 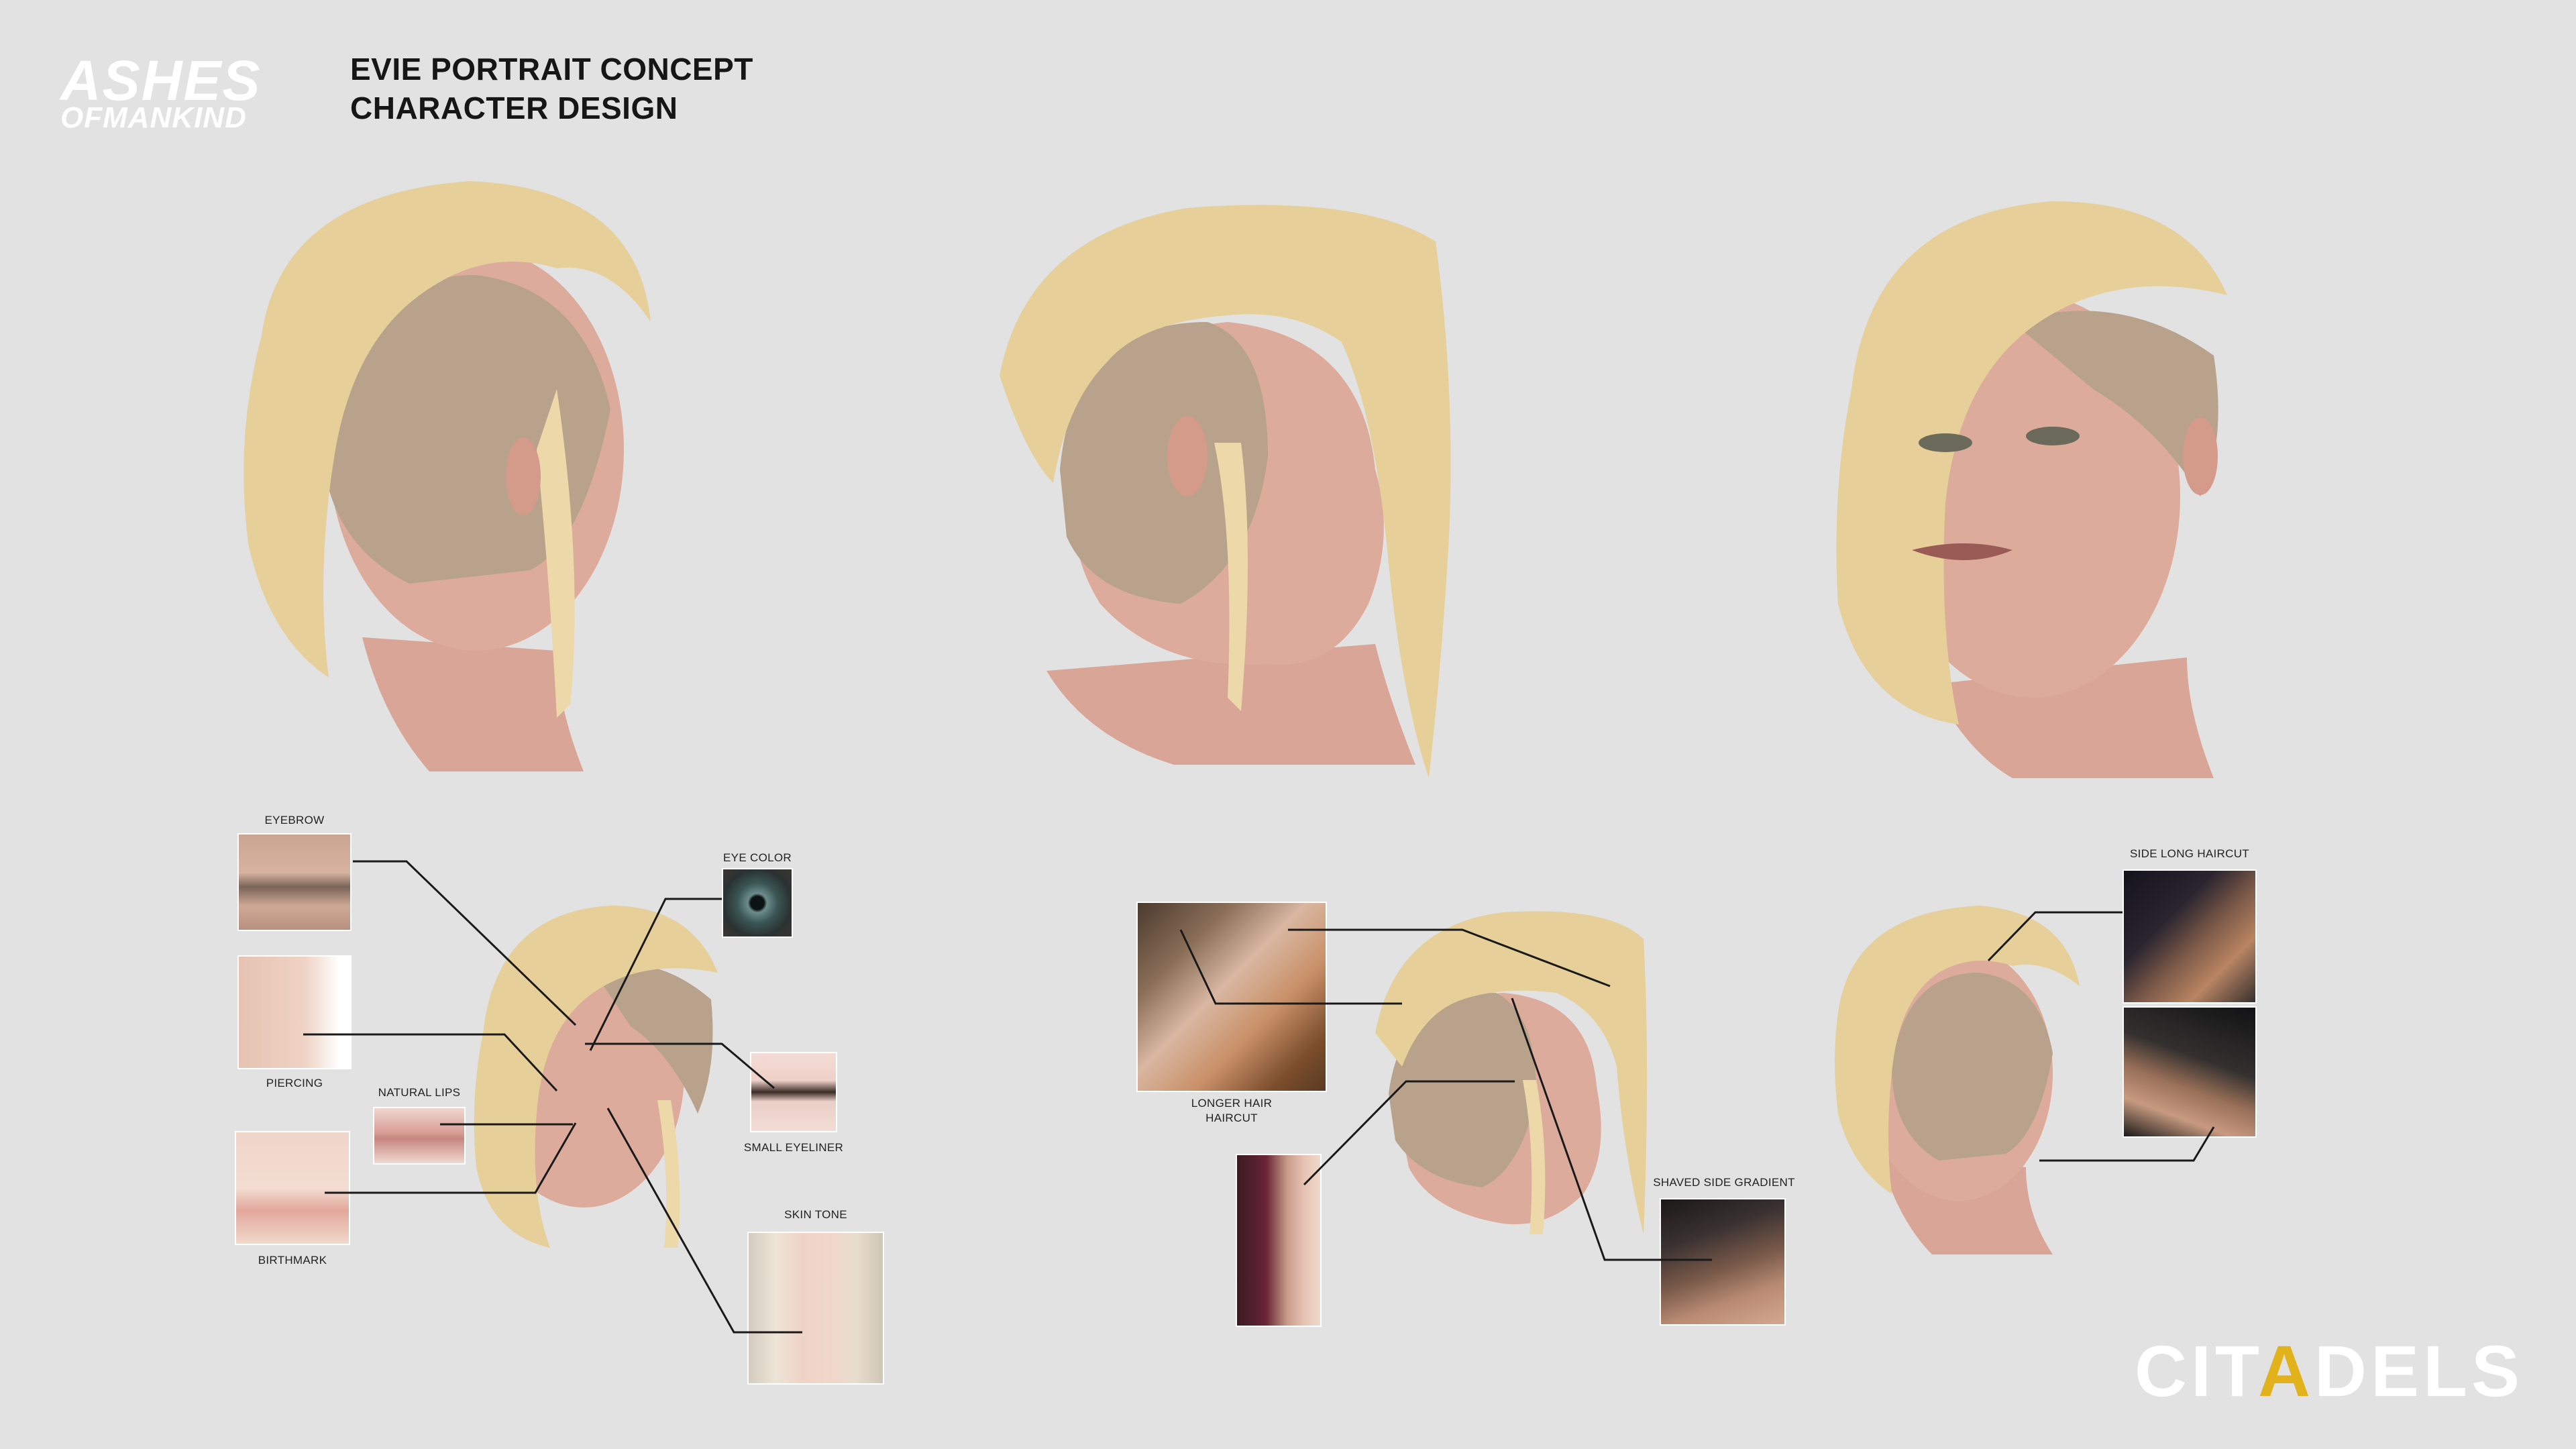 What do you see at coordinates (514, 108) in the screenshot?
I see `title-line2: CHARACTER DESIGN` at bounding box center [514, 108].